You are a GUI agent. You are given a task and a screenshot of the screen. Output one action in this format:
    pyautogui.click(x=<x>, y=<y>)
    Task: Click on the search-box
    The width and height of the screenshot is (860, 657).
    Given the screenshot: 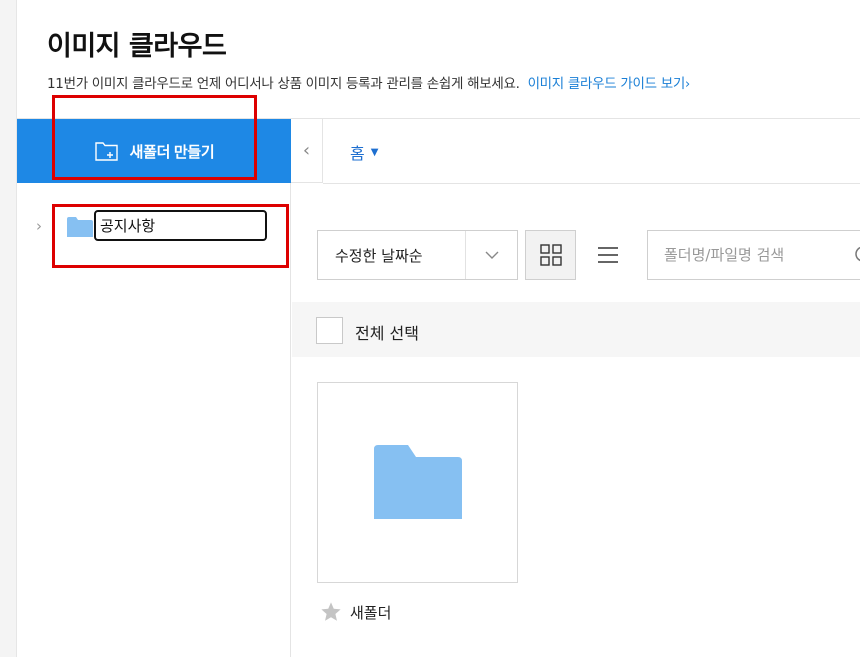 What is the action you would take?
    pyautogui.click(x=753, y=255)
    